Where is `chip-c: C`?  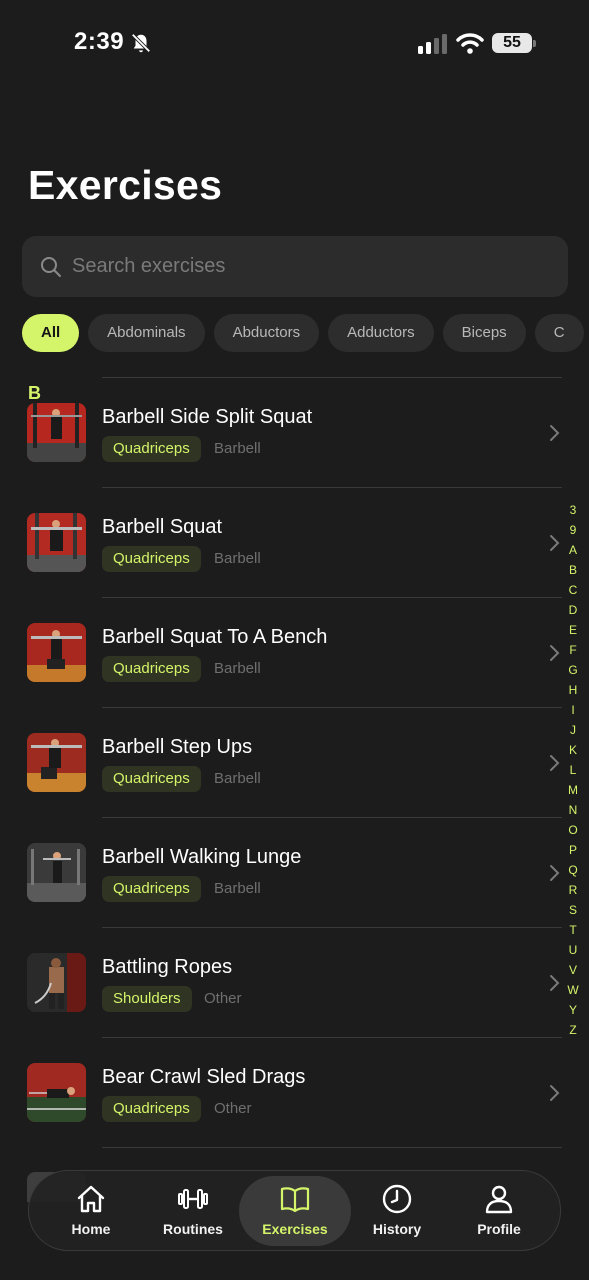
chip-c: C is located at coordinates (559, 333).